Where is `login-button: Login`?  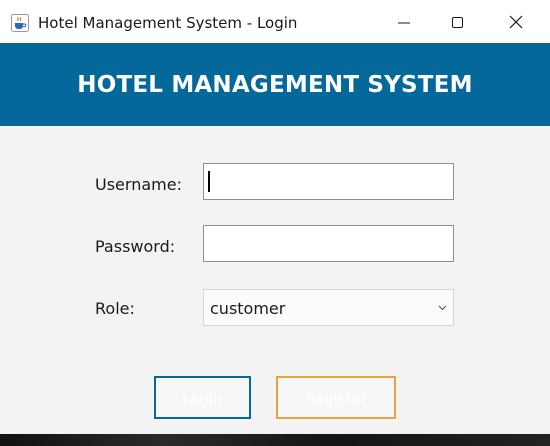 login-button: Login is located at coordinates (202, 397).